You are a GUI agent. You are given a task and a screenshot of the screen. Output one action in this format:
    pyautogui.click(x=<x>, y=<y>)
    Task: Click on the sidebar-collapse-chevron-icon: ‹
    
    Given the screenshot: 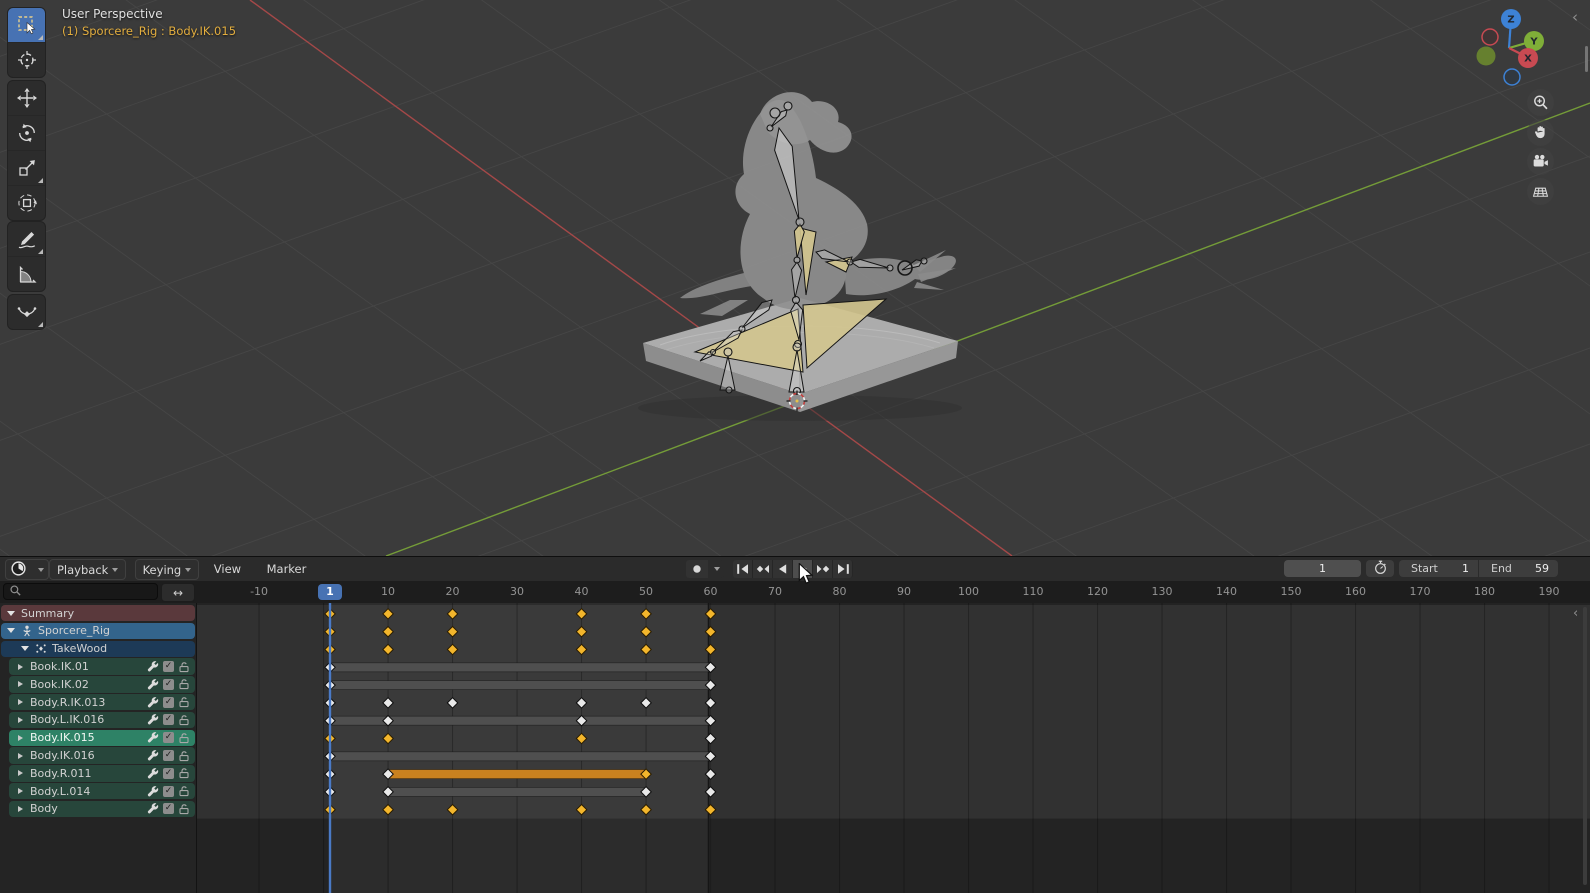 What is the action you would take?
    pyautogui.click(x=1575, y=17)
    